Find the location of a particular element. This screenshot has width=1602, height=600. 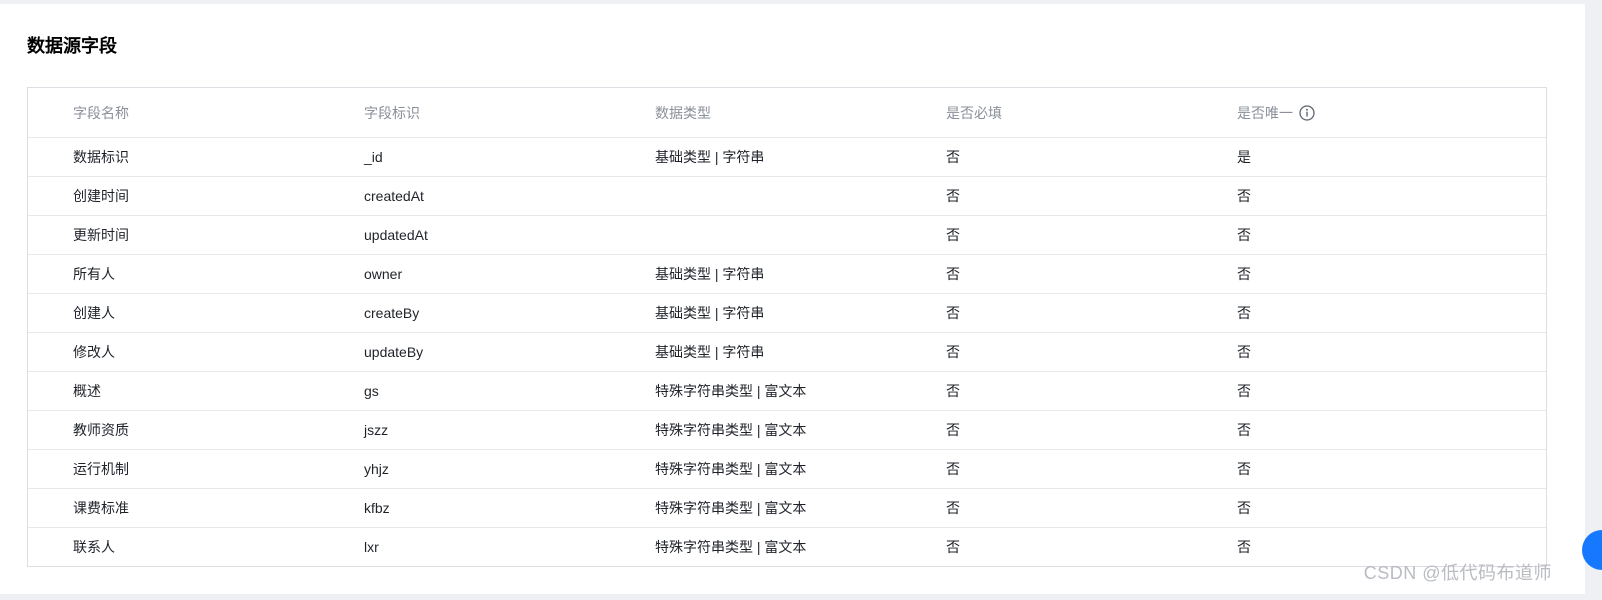

cell-field-name: 课费标准 is located at coordinates (101, 508).